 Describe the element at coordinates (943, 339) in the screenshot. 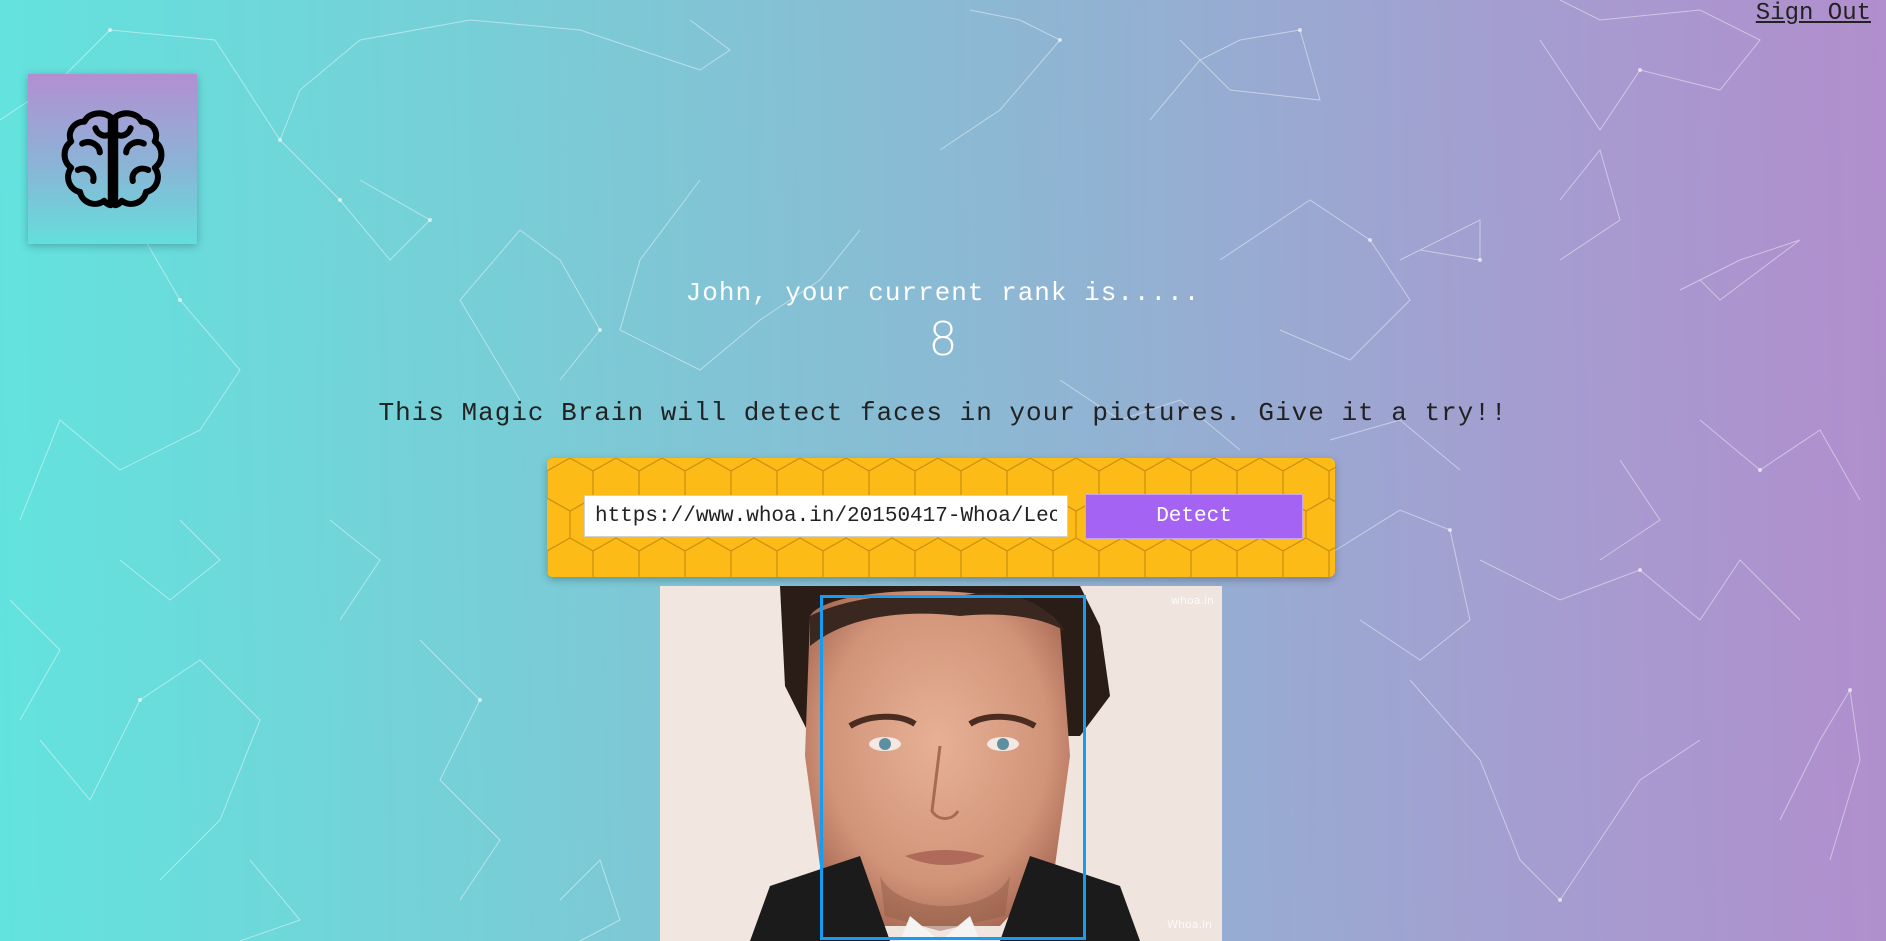

I see `rank-value: 8` at that location.